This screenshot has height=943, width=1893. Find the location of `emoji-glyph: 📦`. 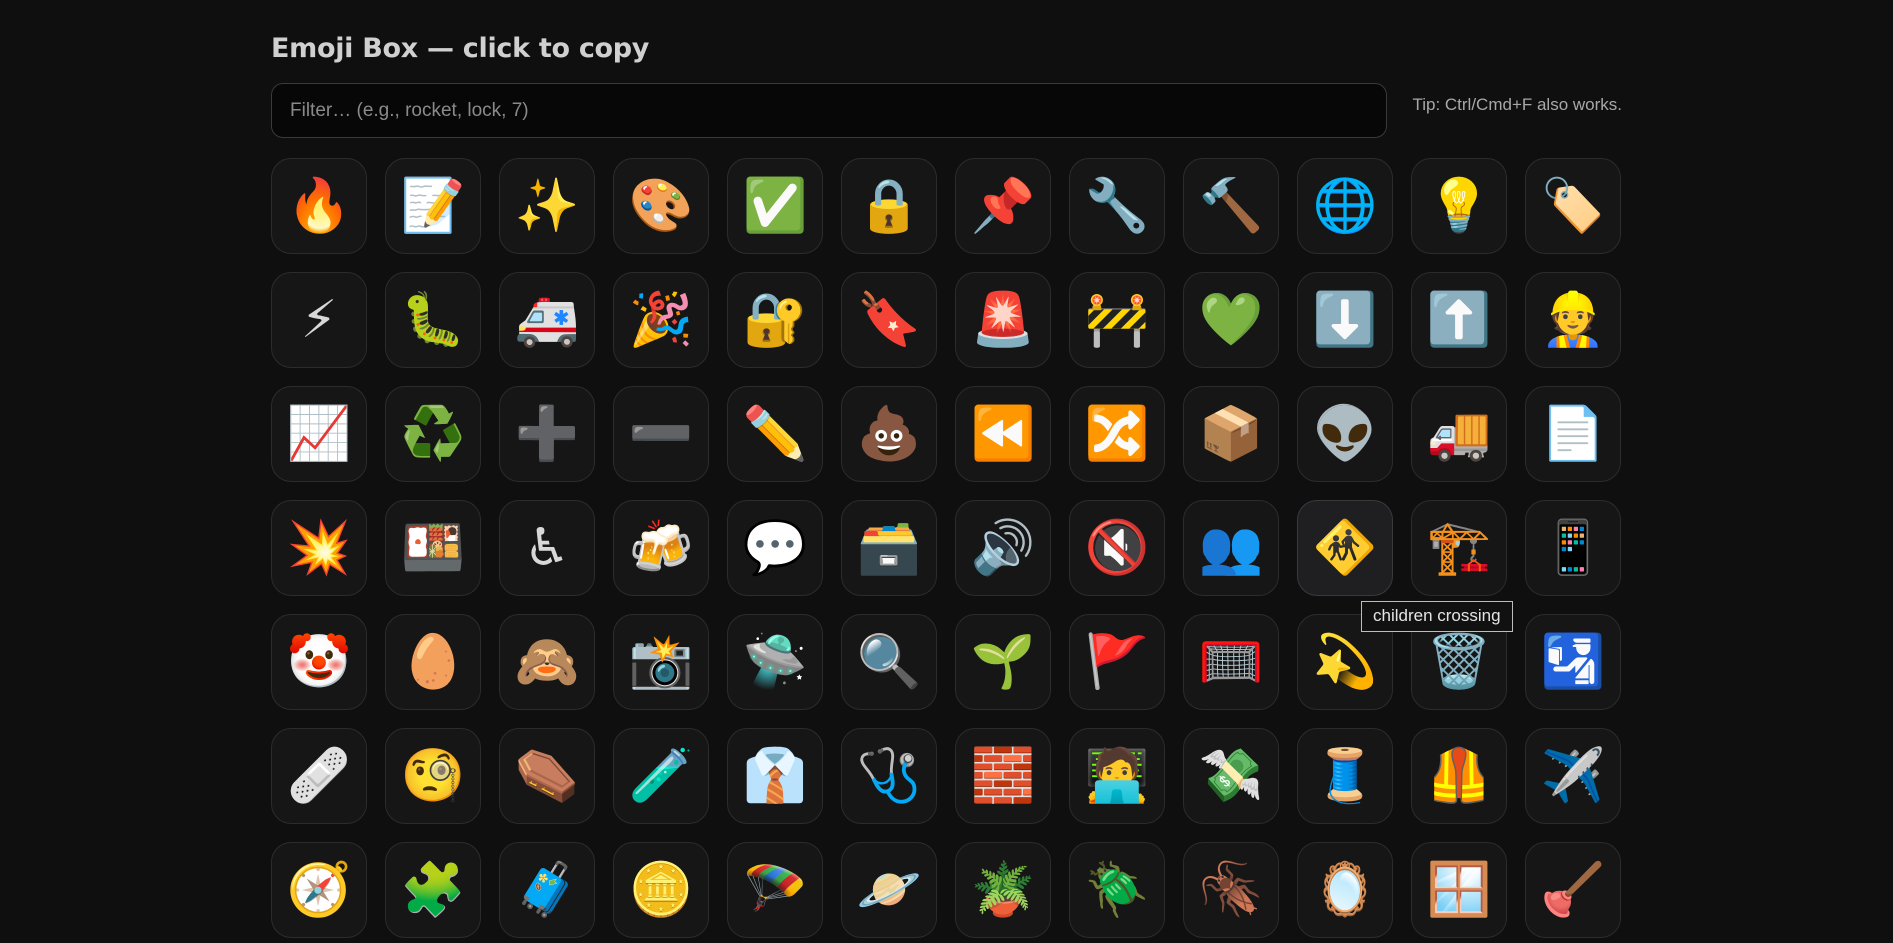

emoji-glyph: 📦 is located at coordinates (1231, 434).